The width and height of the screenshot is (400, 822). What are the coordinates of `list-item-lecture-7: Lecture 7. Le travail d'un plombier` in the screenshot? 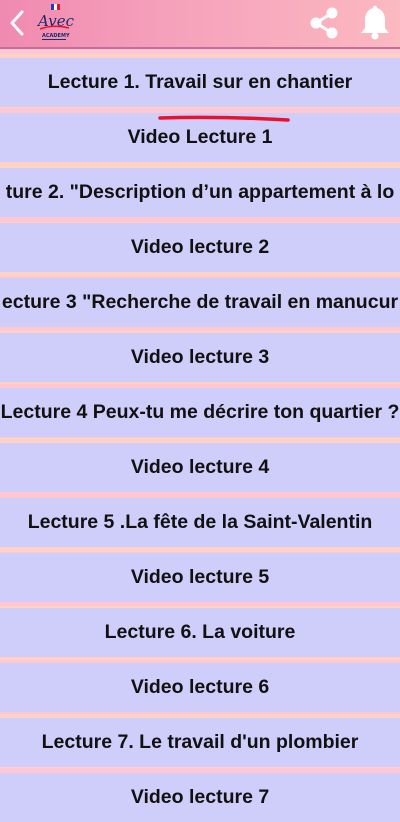 It's located at (200, 742).